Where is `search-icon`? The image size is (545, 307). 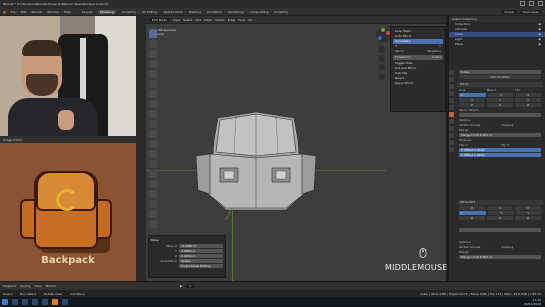
search-icon is located at coordinates (15, 302).